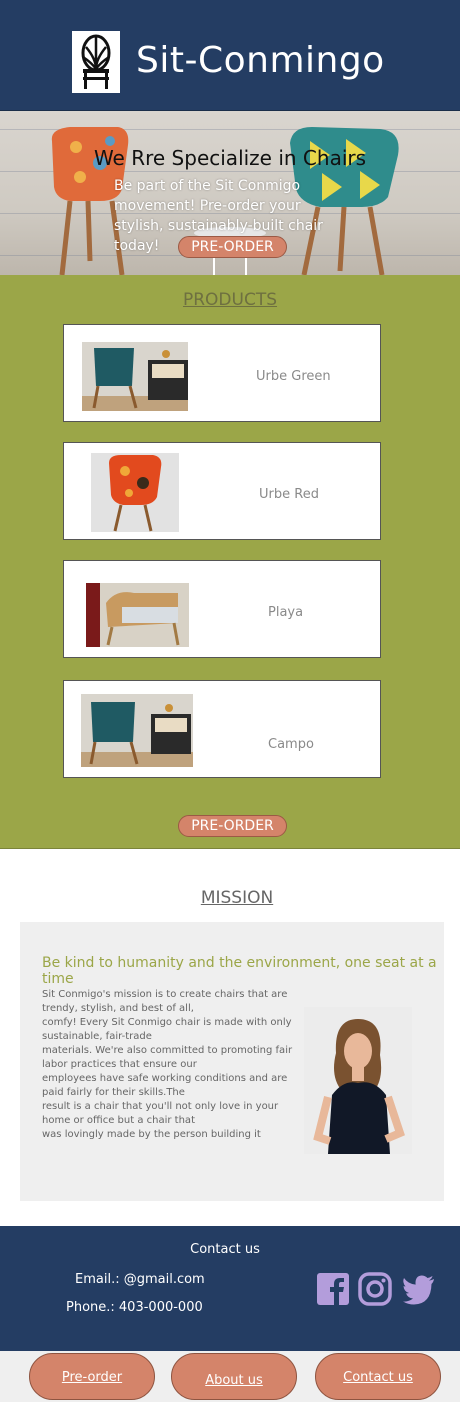 This screenshot has width=460, height=1408. Describe the element at coordinates (358, 1080) in the screenshot. I see `founder-portrait` at that location.